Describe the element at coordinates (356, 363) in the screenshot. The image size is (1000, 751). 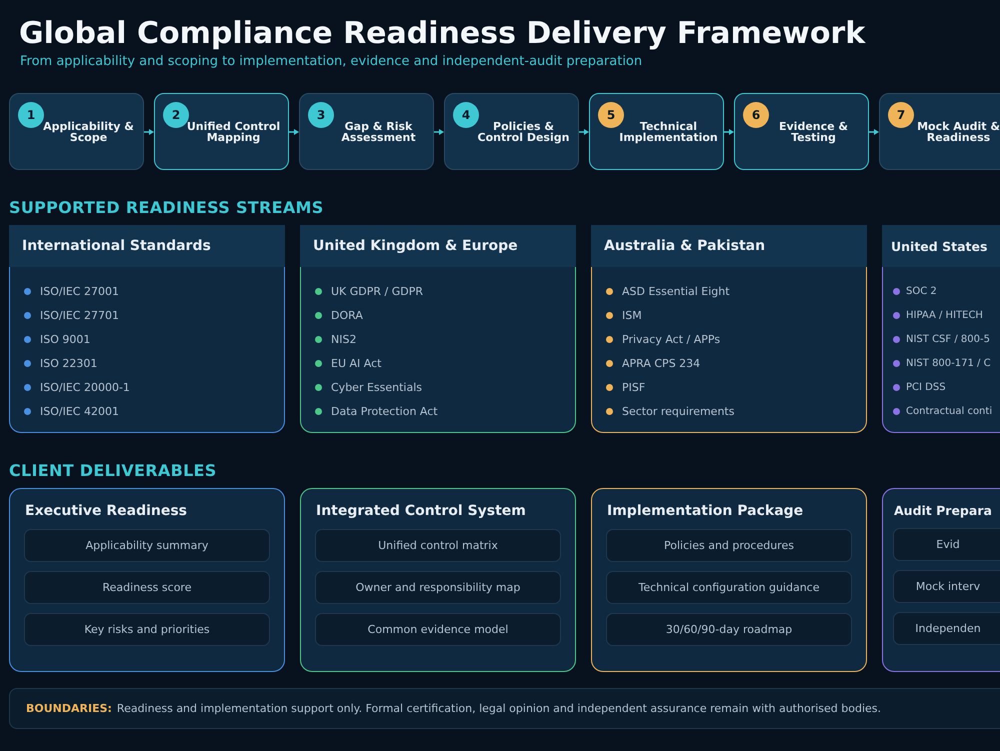
I see `stream-item: EU AI Act` at that location.